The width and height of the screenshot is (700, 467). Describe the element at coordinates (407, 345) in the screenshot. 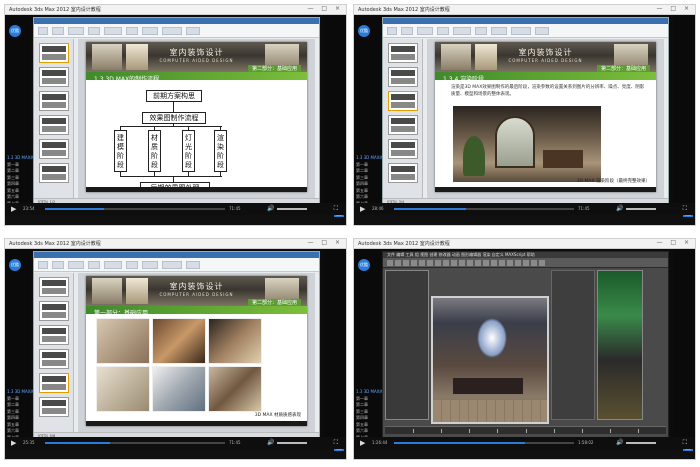

I see `viewport-left` at that location.